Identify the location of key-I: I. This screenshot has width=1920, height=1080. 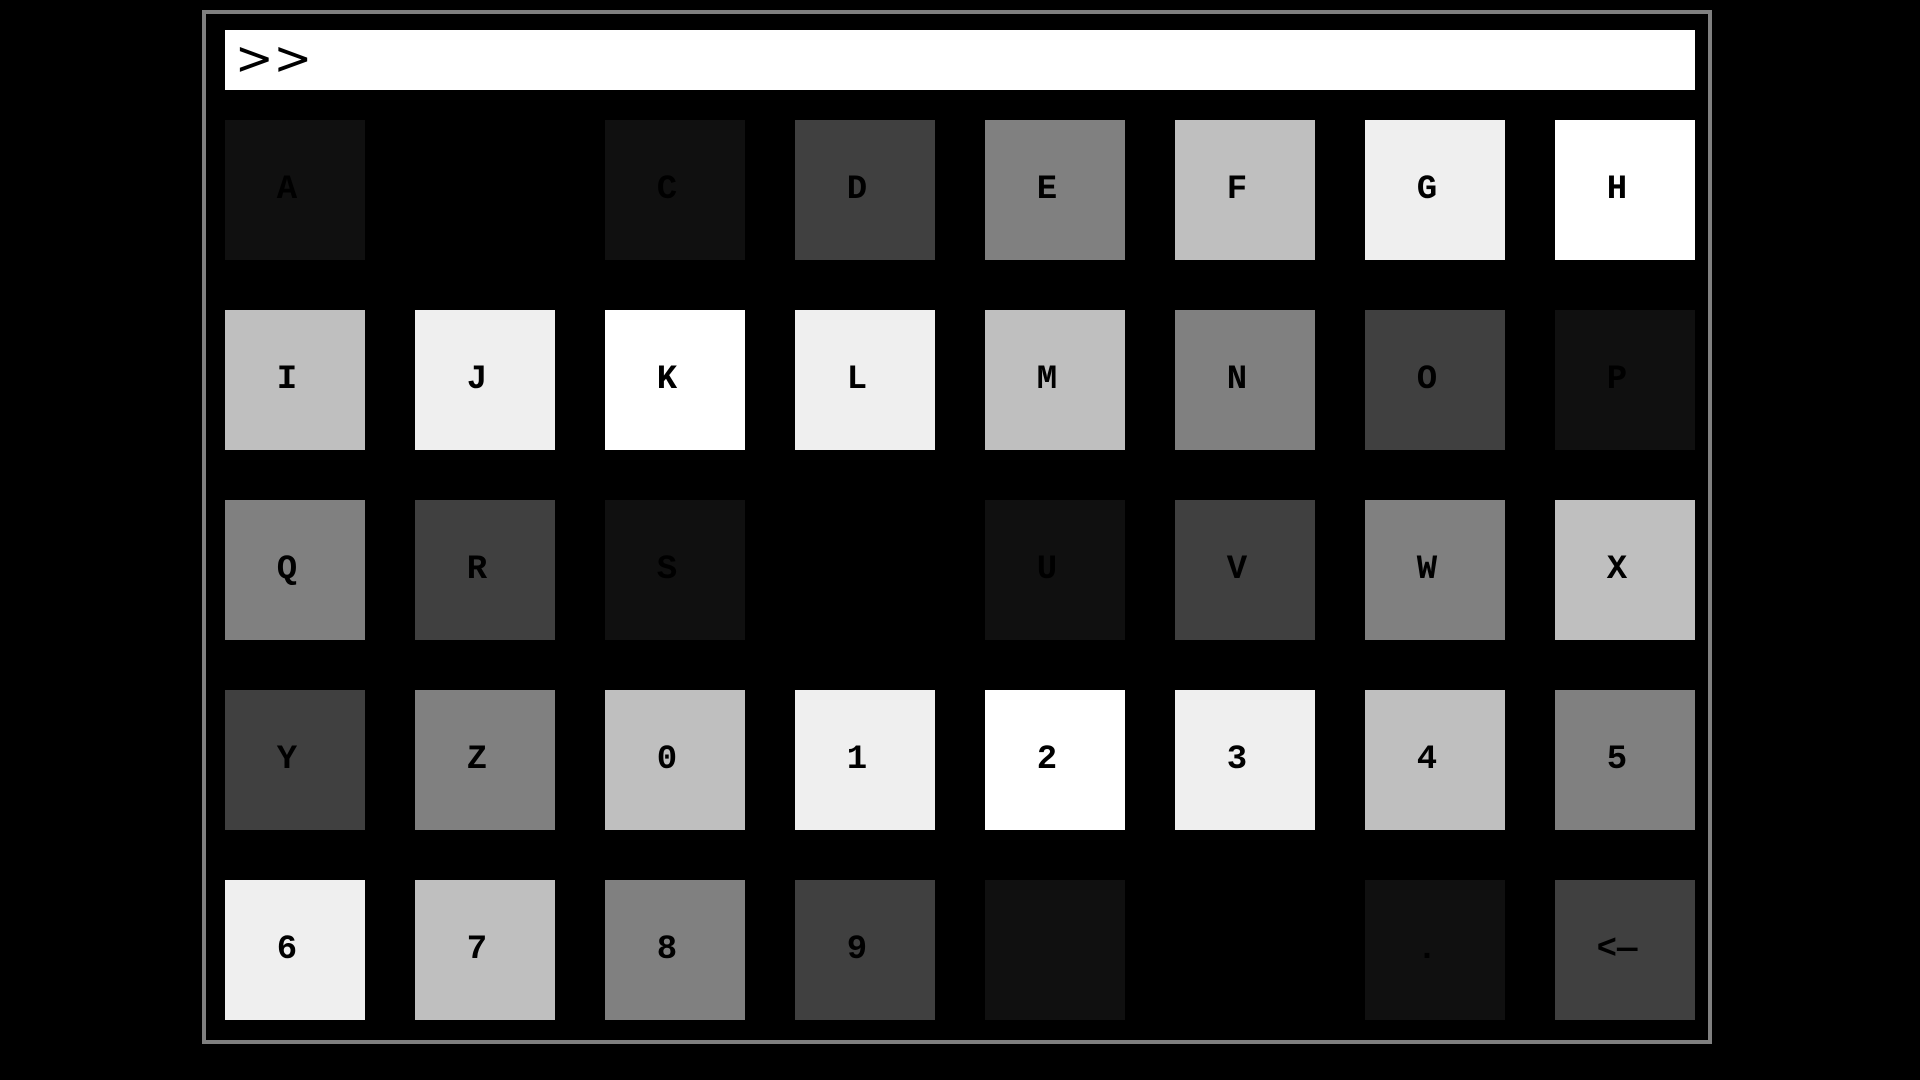
(295, 380).